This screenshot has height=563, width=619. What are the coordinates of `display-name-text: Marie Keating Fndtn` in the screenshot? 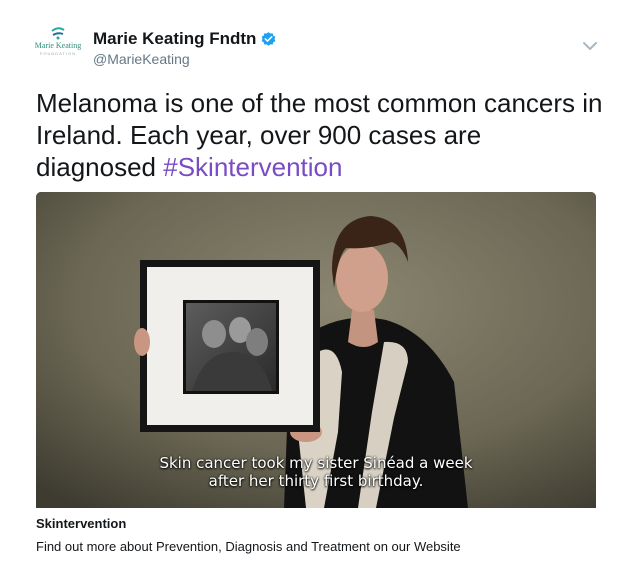 It's located at (175, 38).